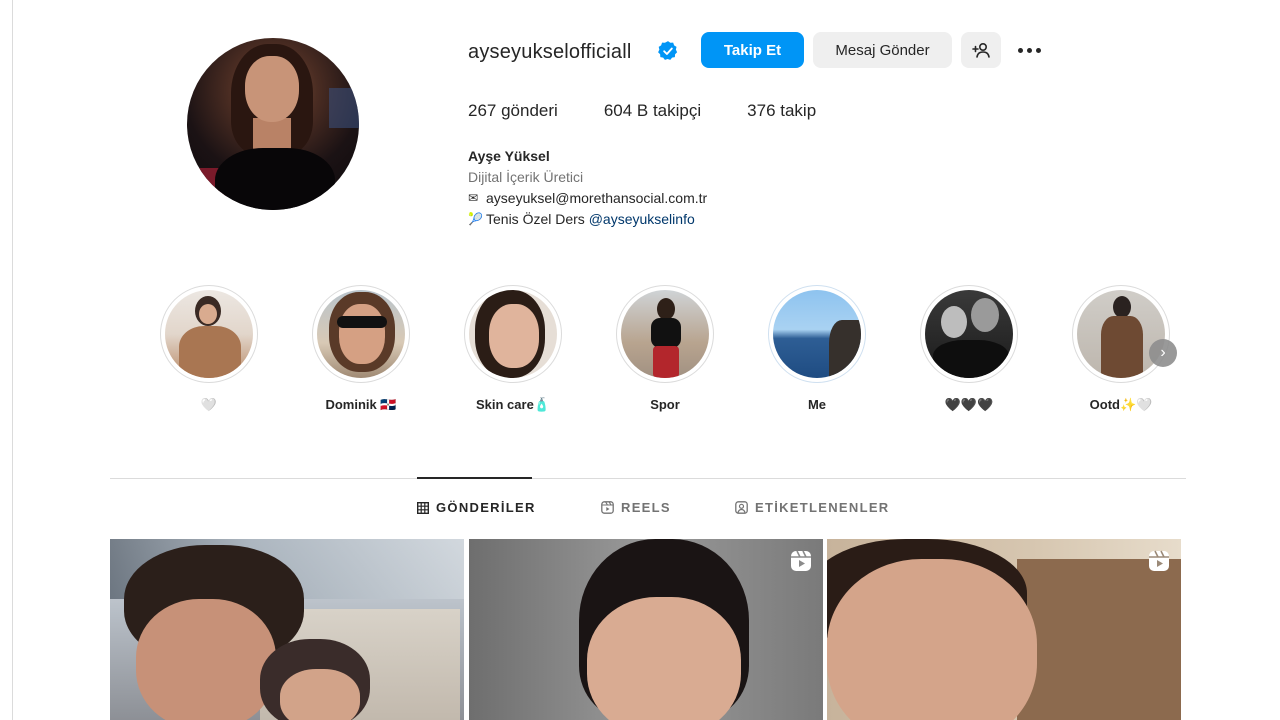 This screenshot has width=1280, height=720. What do you see at coordinates (781, 111) in the screenshot?
I see `following-count: 376 takip` at bounding box center [781, 111].